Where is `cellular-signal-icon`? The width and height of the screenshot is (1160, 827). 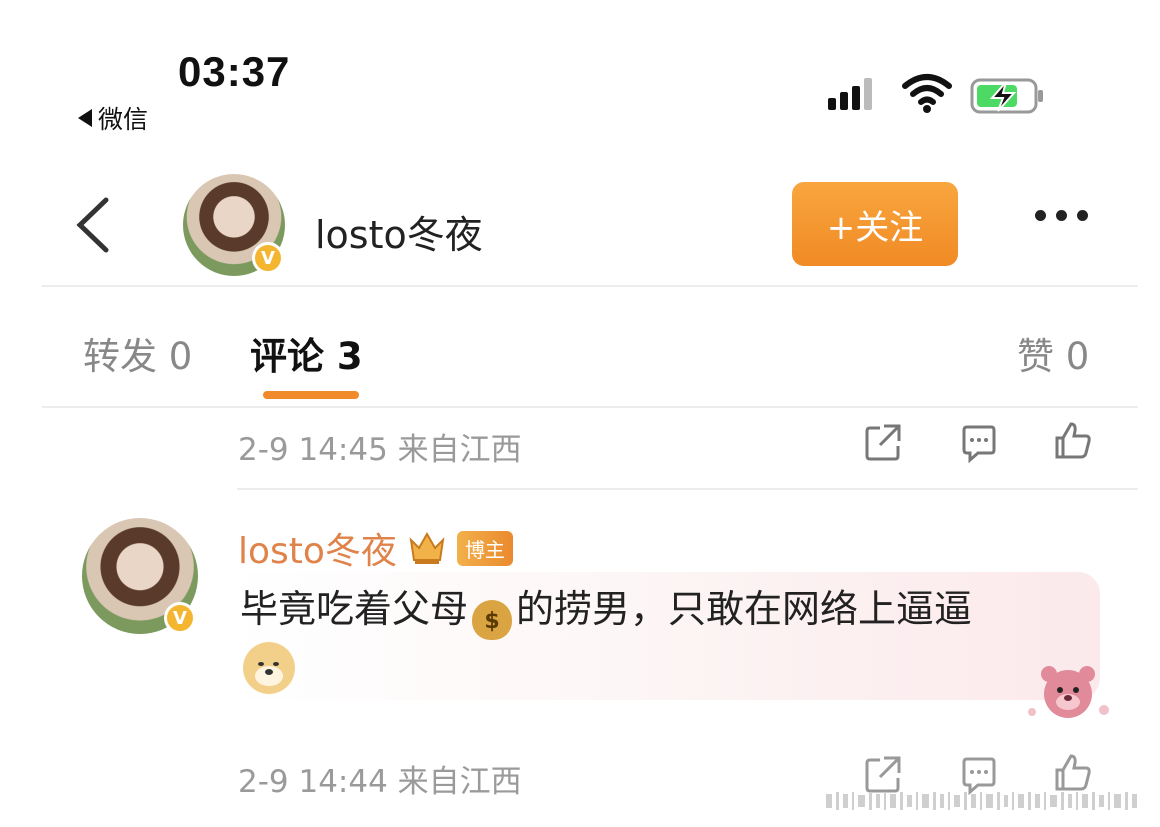
cellular-signal-icon is located at coordinates (850, 94).